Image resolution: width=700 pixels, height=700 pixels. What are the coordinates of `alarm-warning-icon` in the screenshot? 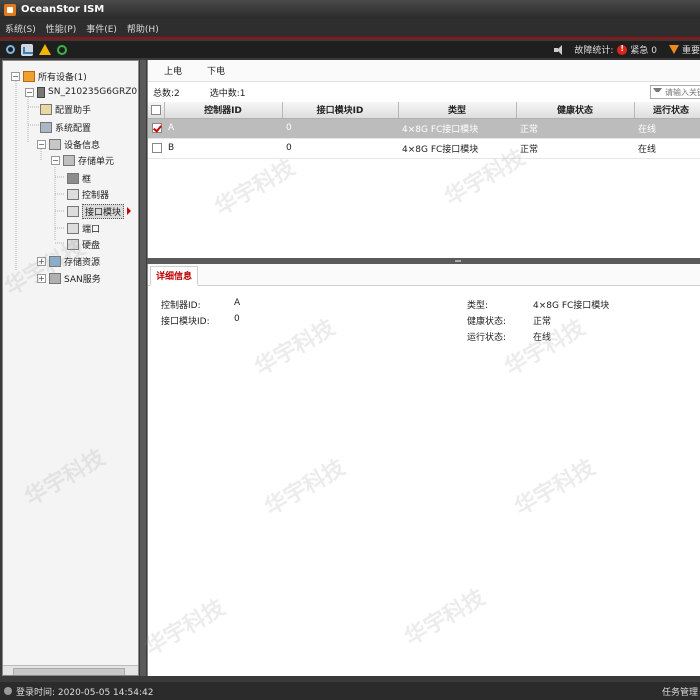 It's located at (45, 49).